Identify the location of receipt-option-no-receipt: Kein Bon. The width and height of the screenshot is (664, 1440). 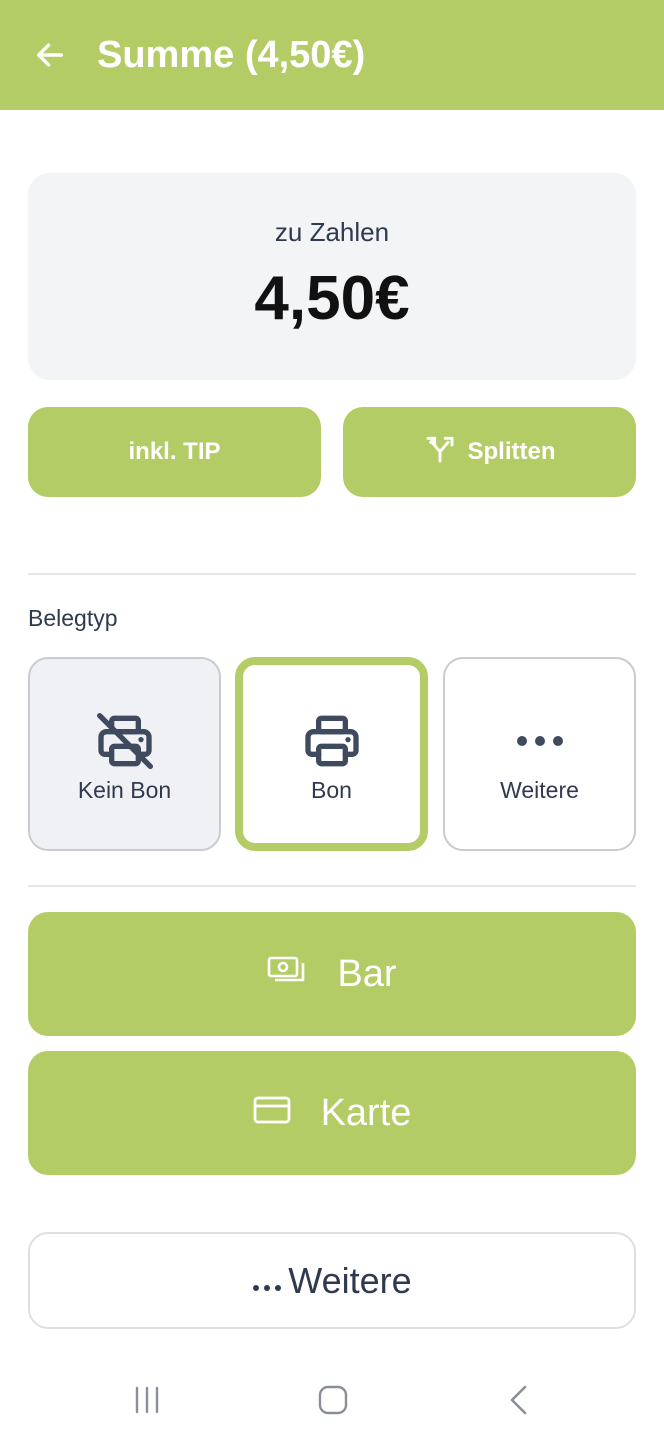
(124, 754).